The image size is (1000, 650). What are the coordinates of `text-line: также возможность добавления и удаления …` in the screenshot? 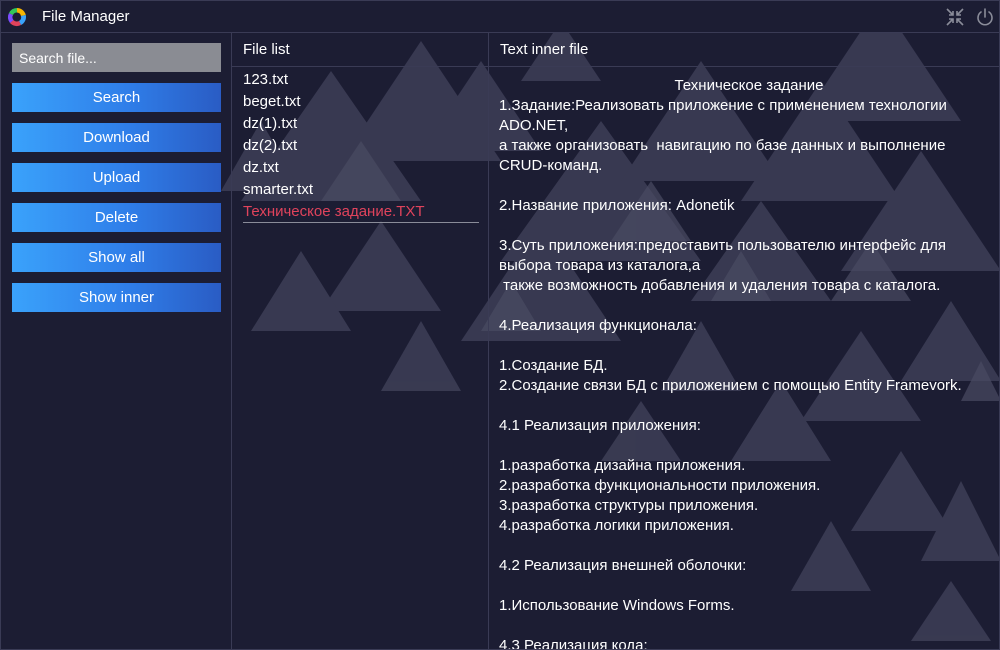 It's located at (720, 285).